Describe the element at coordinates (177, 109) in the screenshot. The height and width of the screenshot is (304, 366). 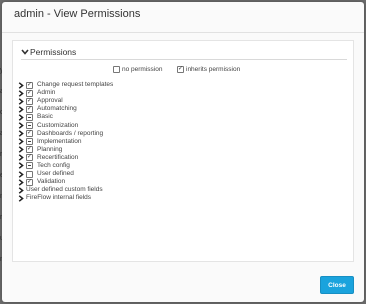
I see `permission-tree-row: Automatching` at that location.